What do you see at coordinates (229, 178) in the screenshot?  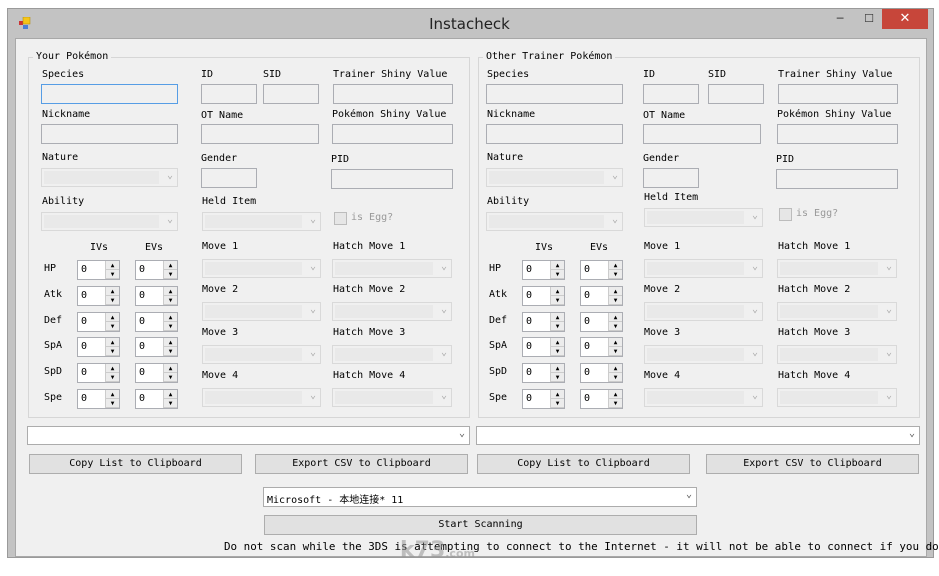 I see `your-gender-input` at bounding box center [229, 178].